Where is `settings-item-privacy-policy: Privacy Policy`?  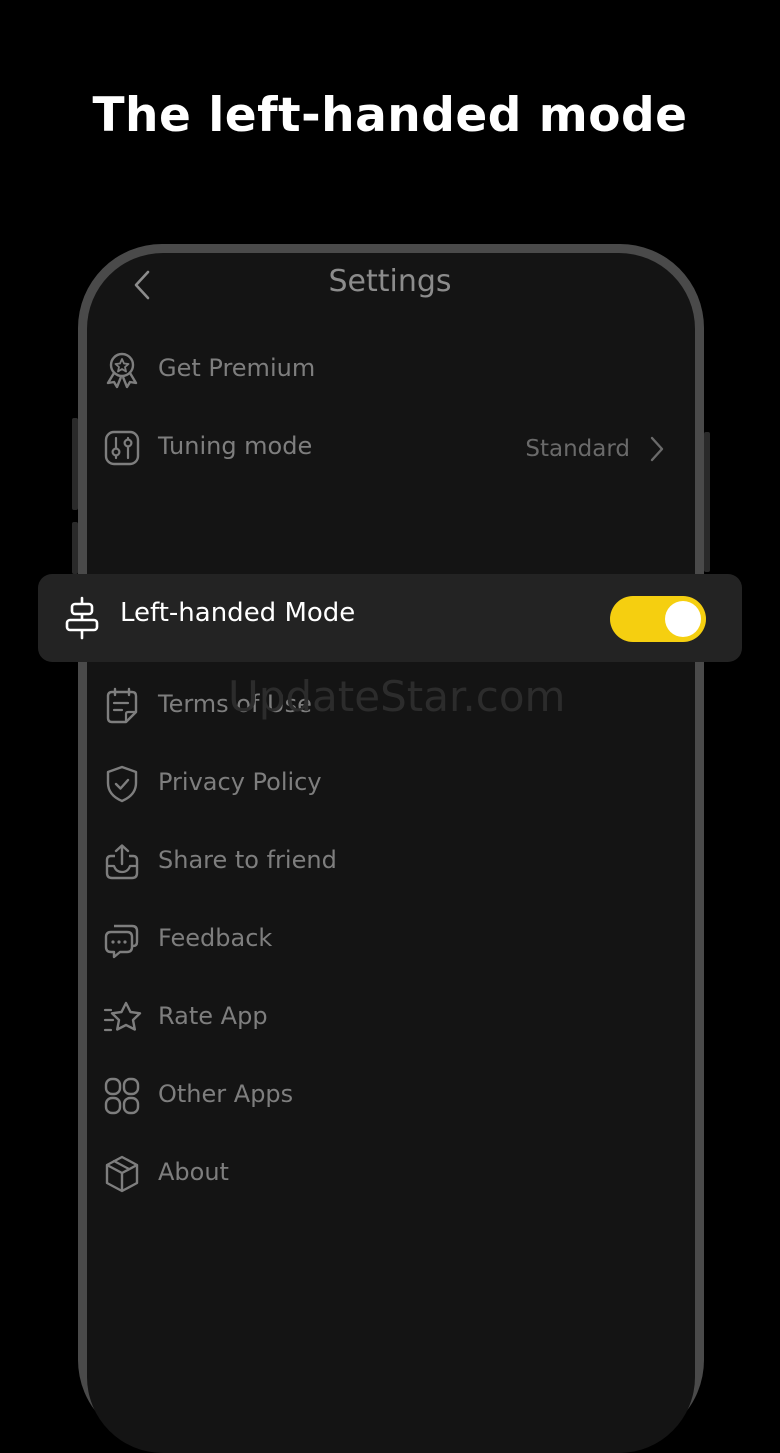 settings-item-privacy-policy: Privacy Policy is located at coordinates (390, 784).